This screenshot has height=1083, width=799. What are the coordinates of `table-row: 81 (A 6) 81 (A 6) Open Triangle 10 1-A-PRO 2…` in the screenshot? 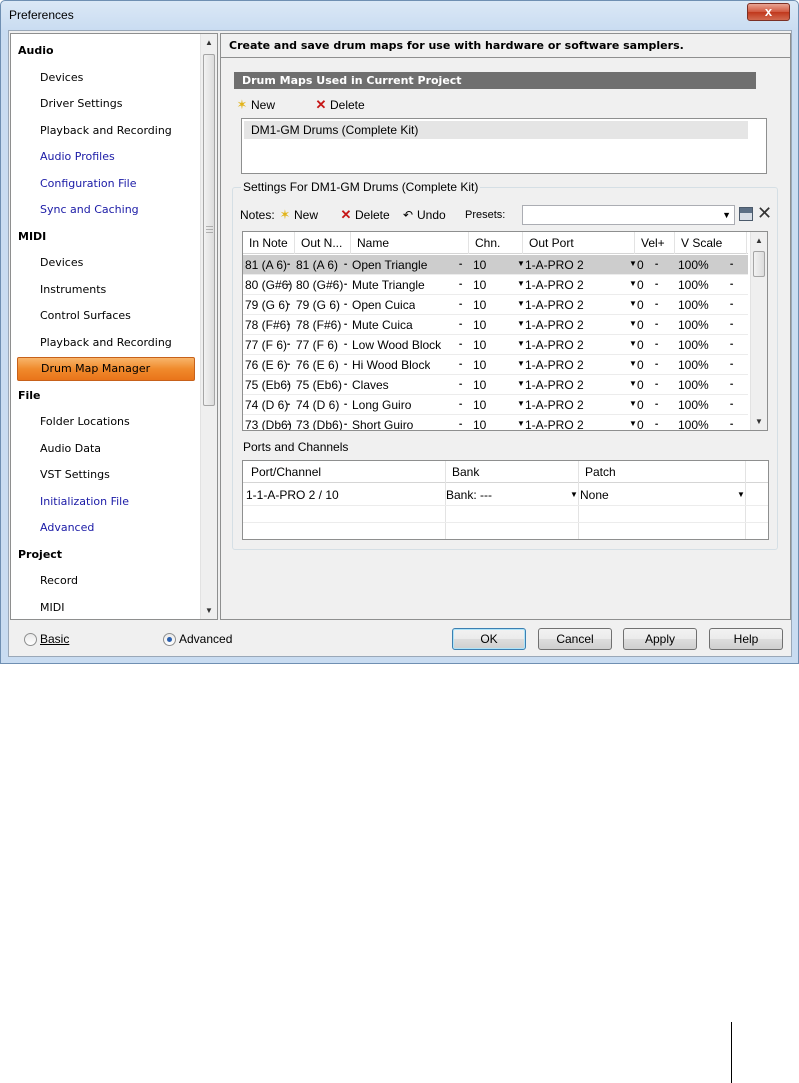 It's located at (495, 265).